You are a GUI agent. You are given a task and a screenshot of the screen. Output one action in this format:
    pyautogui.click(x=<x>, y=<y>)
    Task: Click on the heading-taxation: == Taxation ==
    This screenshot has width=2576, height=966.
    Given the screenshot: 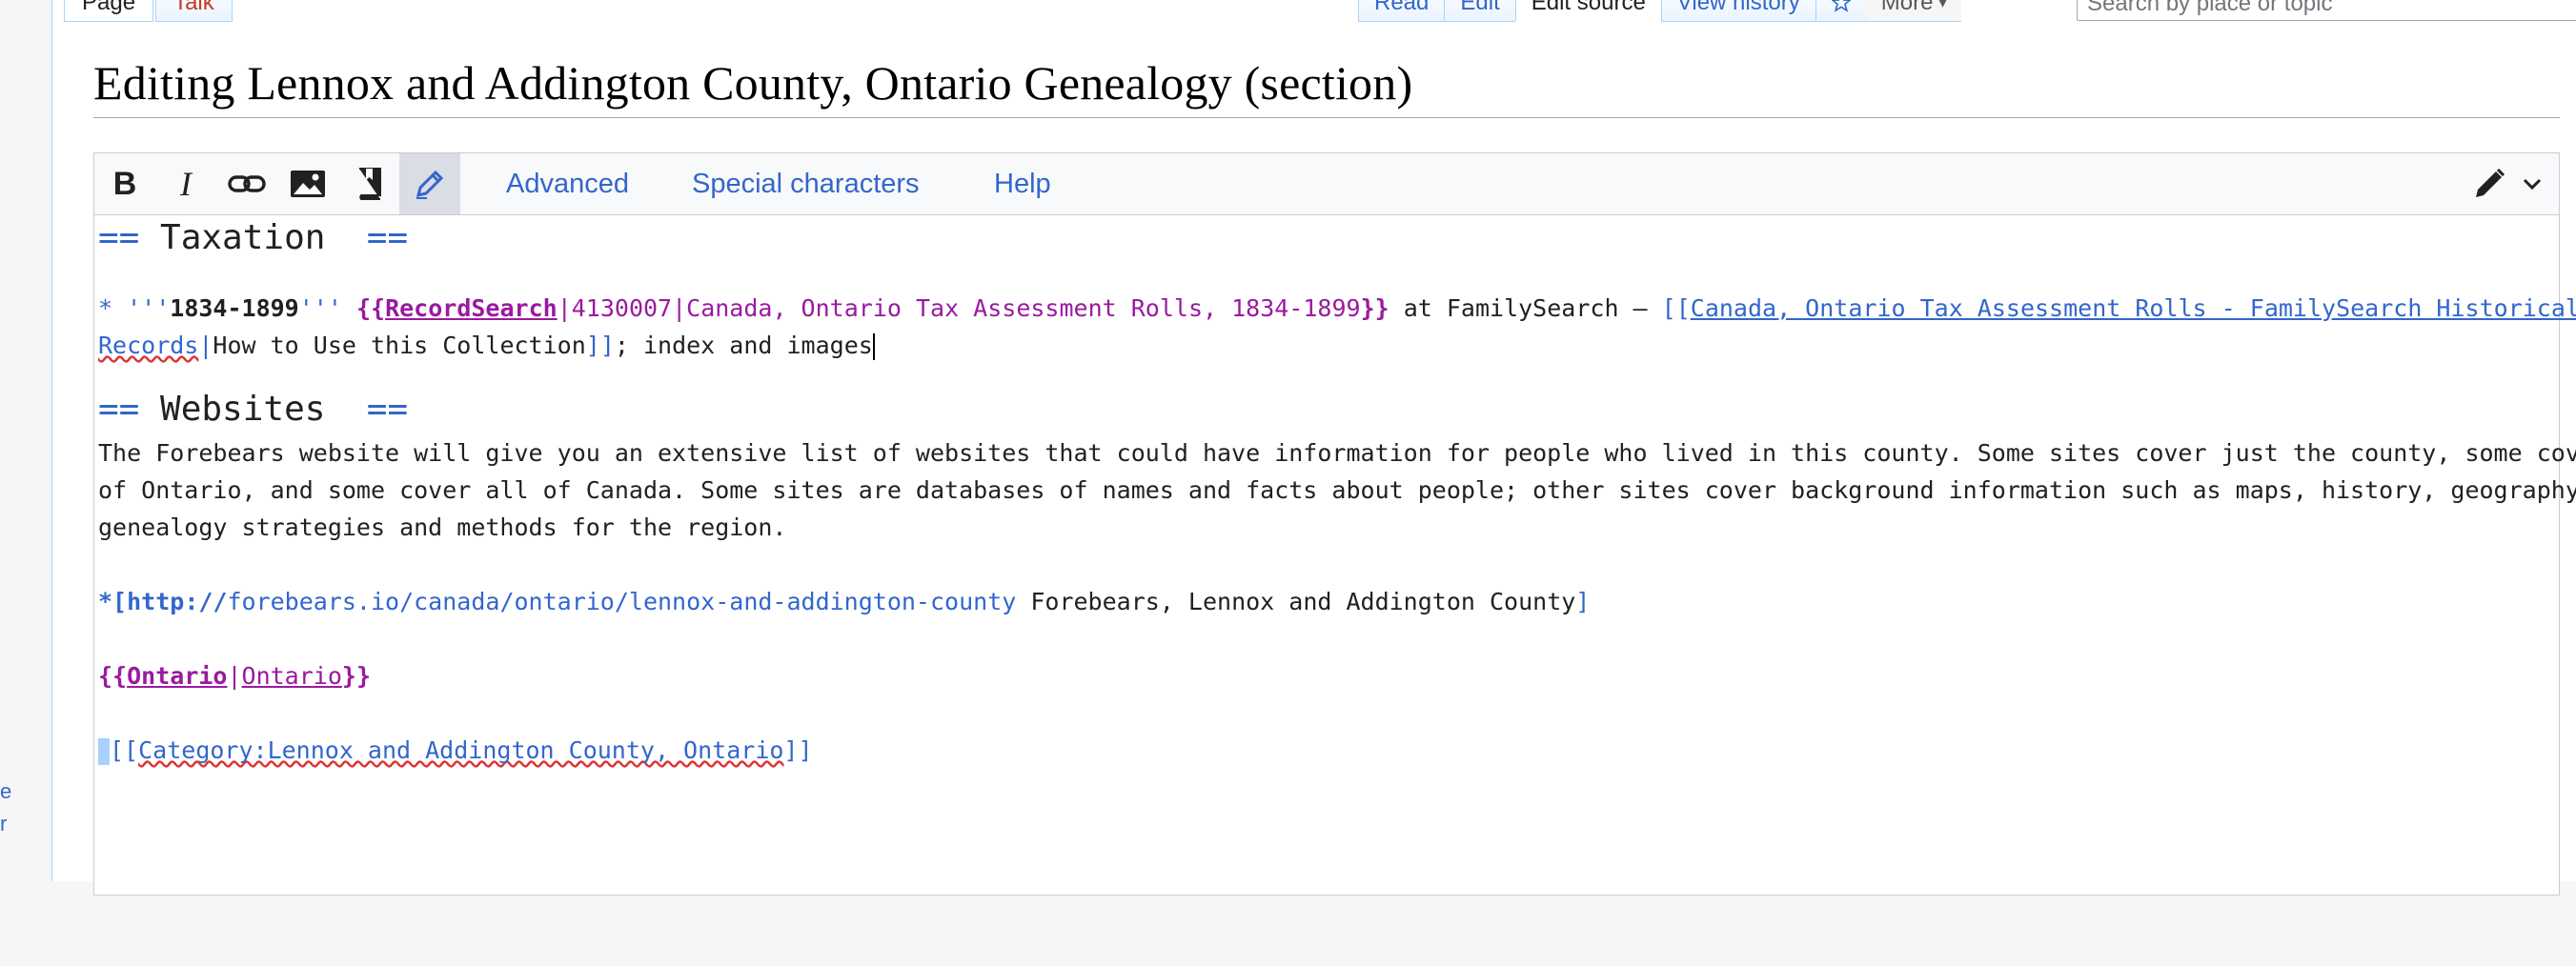 What is the action you would take?
    pyautogui.click(x=253, y=238)
    